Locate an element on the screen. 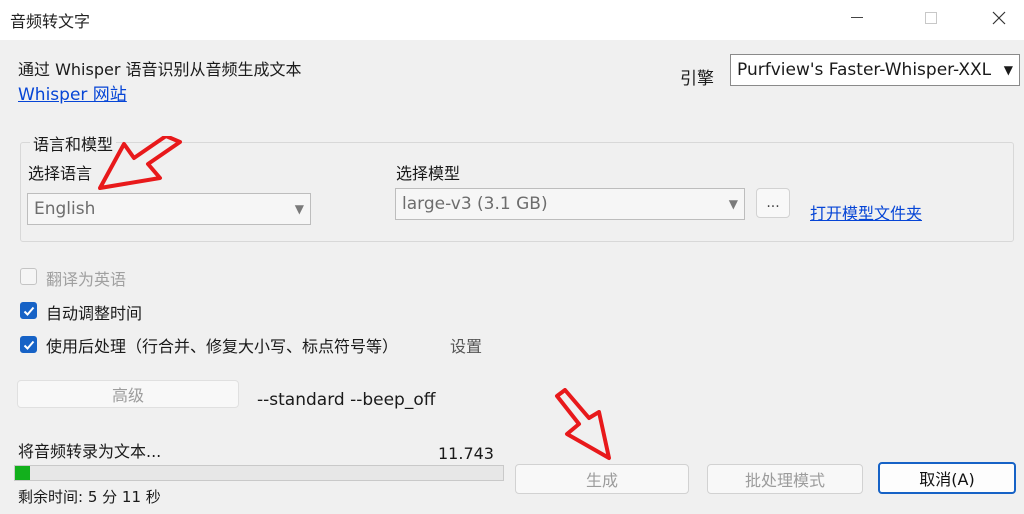 This screenshot has width=1024, height=514. minimize-icon is located at coordinates (857, 17).